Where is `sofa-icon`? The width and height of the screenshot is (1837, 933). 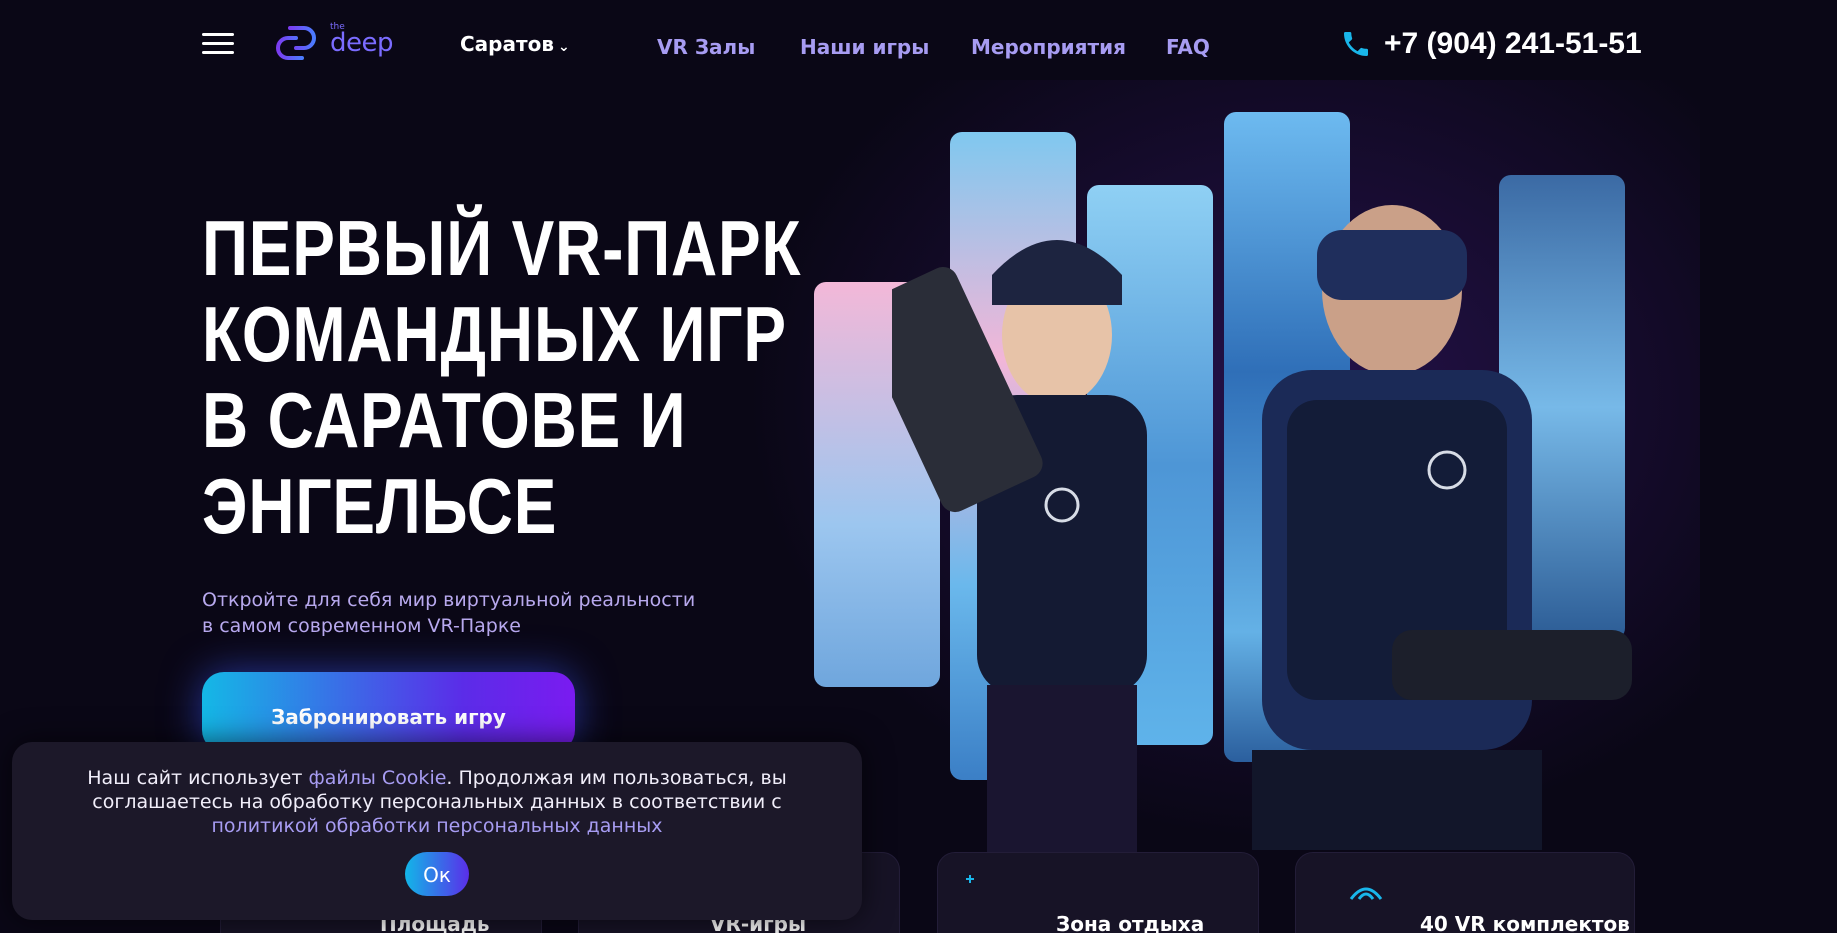
sofa-icon is located at coordinates (970, 879).